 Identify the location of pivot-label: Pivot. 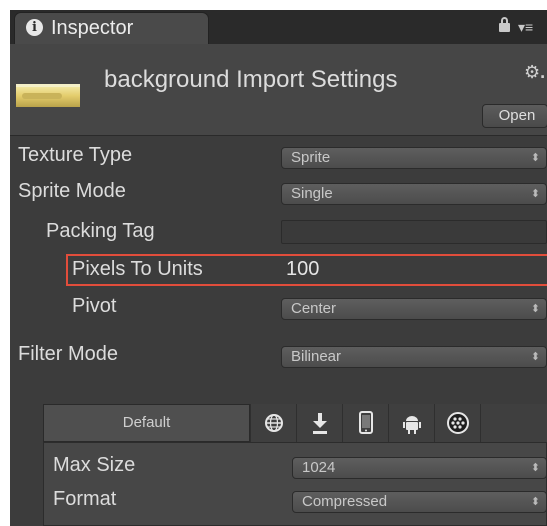
(94, 306).